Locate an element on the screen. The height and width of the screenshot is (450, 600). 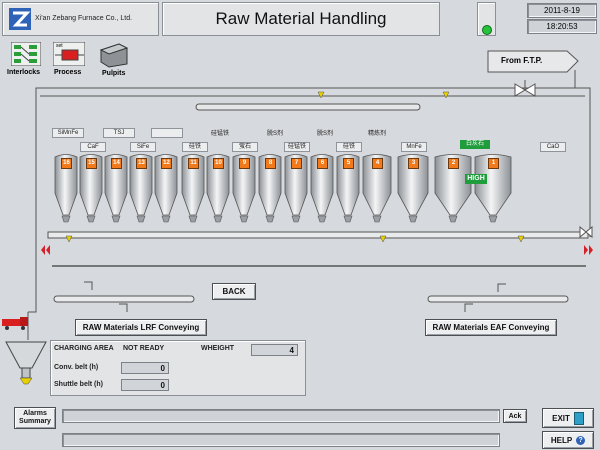
label-g2: 脱S剂 is located at coordinates (274, 134).